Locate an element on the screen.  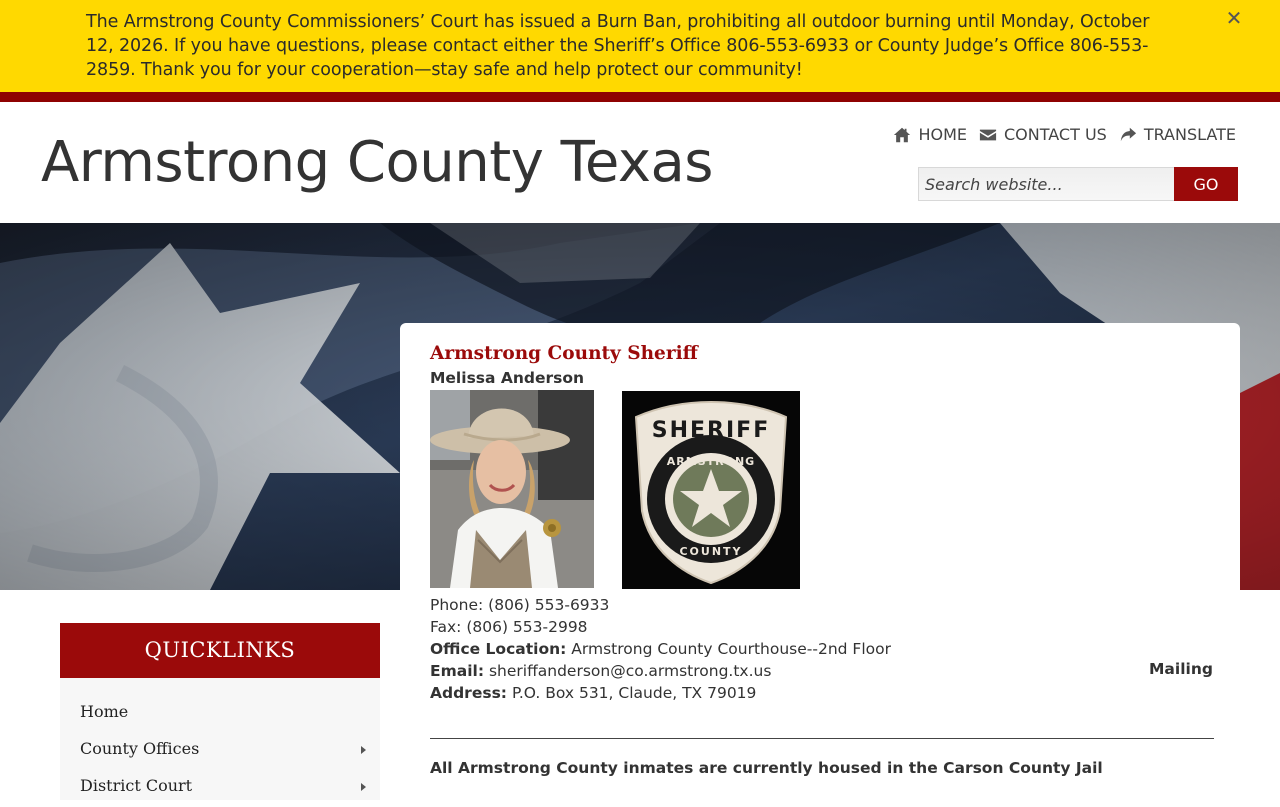
sheriff-name: Melissa Anderson is located at coordinates (507, 378).